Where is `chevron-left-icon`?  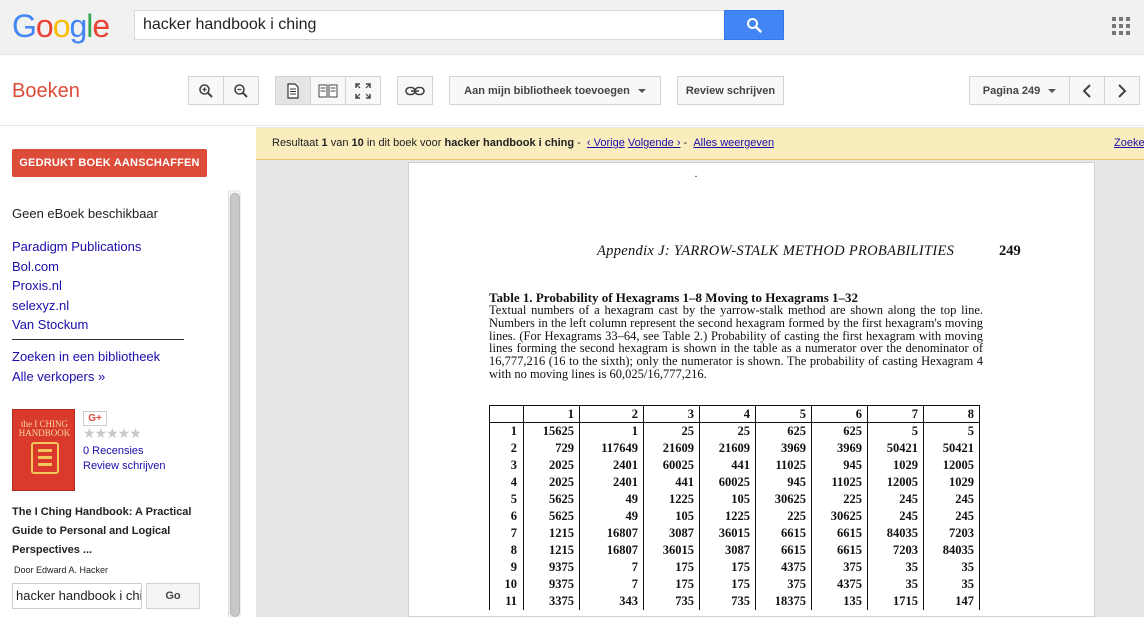
chevron-left-icon is located at coordinates (1086, 90).